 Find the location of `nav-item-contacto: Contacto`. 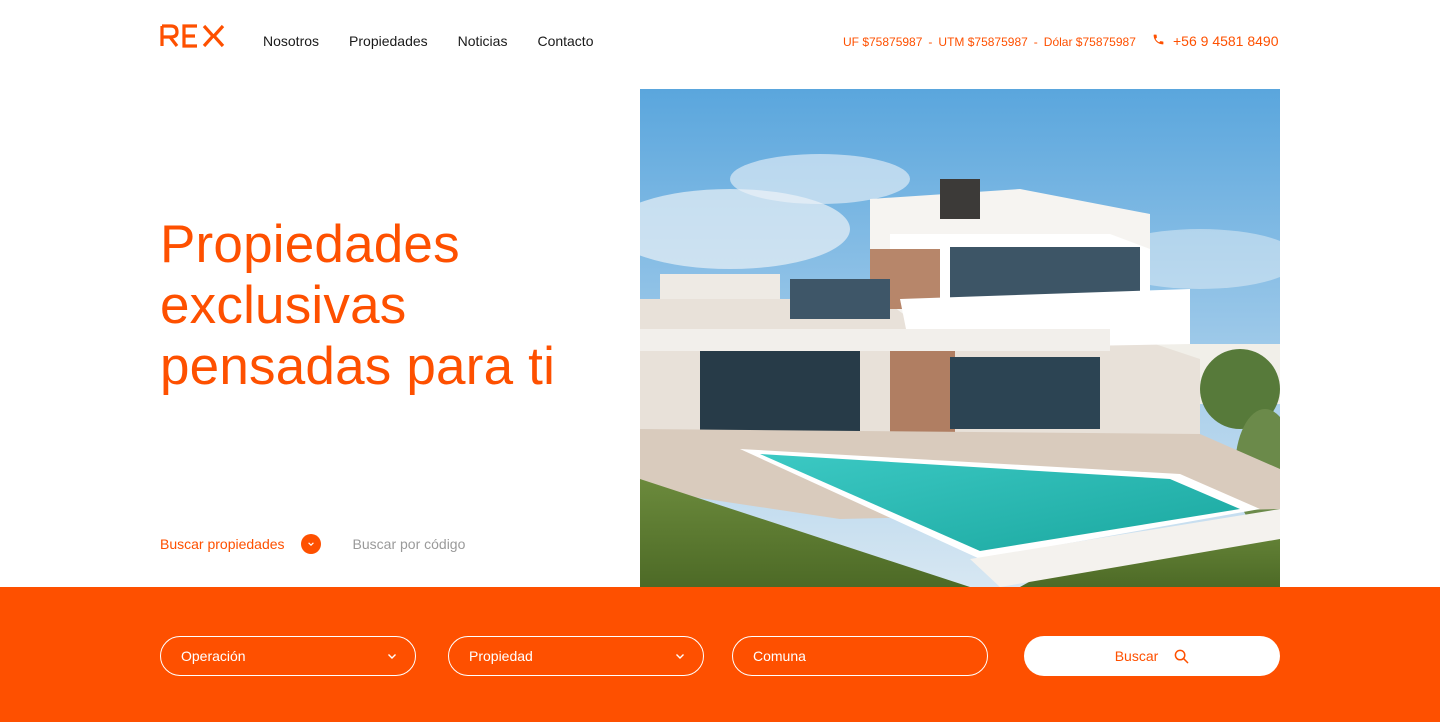

nav-item-contacto: Contacto is located at coordinates (565, 41).